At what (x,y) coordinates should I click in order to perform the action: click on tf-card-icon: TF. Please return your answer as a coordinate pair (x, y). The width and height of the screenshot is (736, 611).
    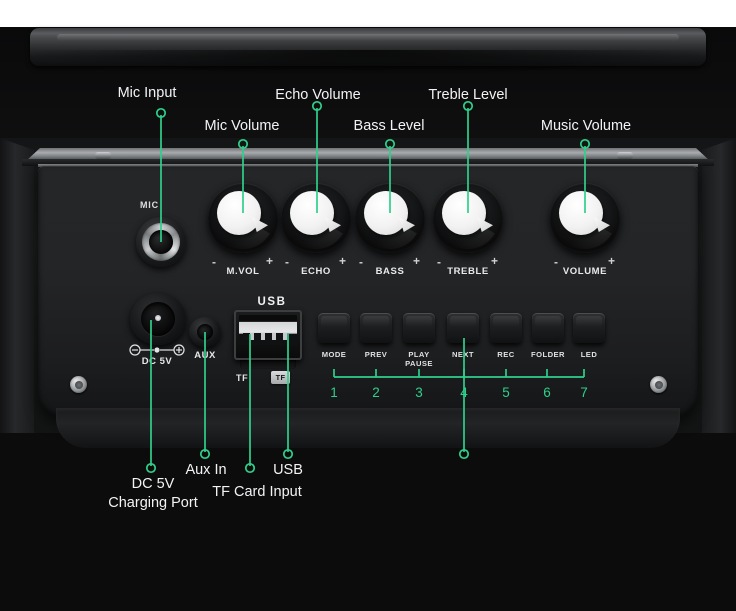
    Looking at the image, I should click on (280, 377).